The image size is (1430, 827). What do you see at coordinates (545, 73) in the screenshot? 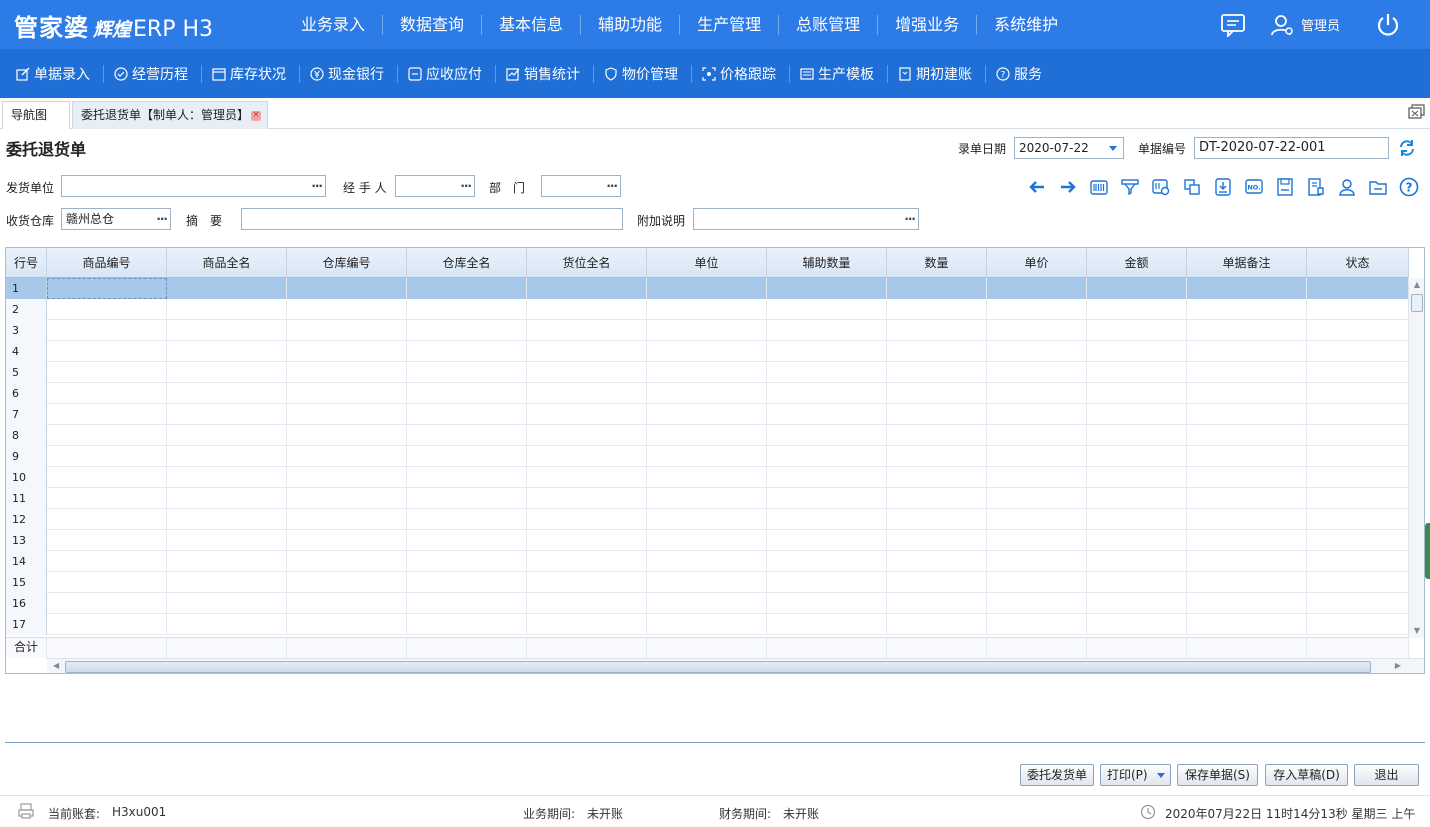
I see `sub-nav-item-sales-stats: 销售统计` at bounding box center [545, 73].